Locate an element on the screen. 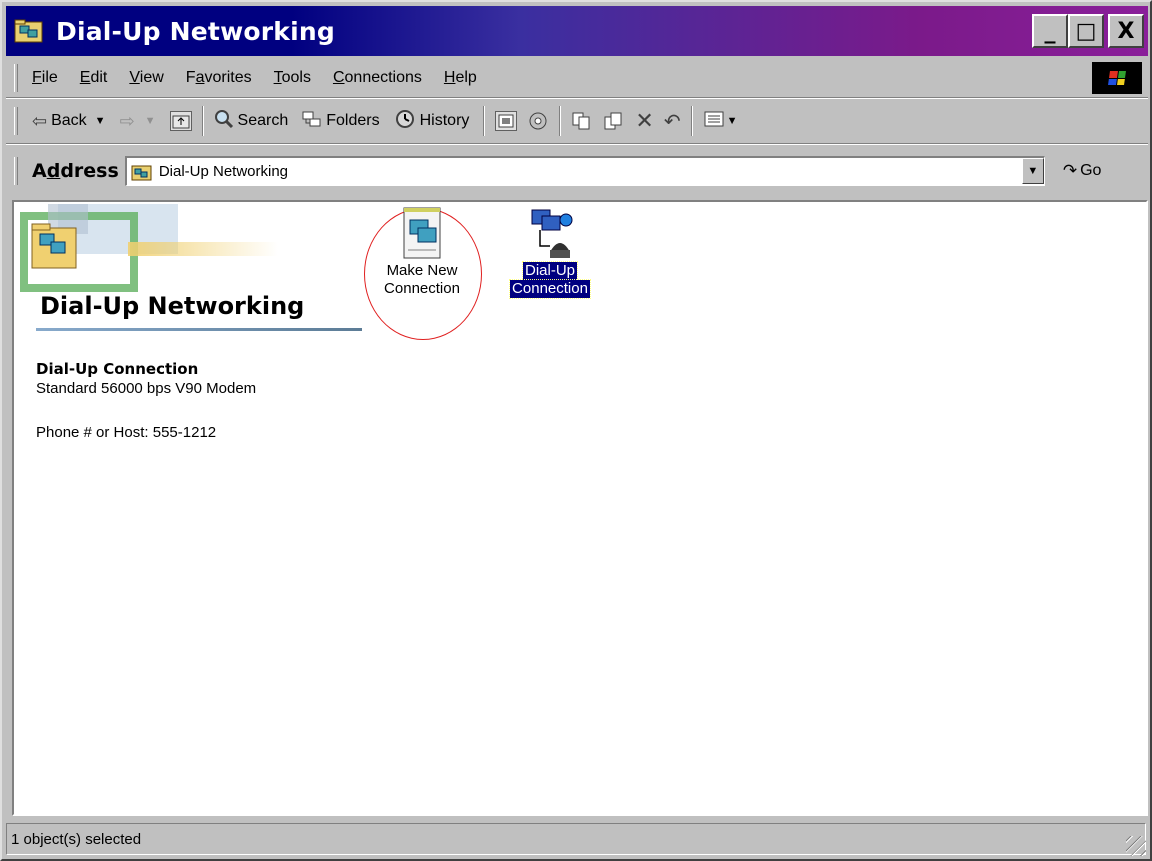 The height and width of the screenshot is (861, 1152). cut-icon is located at coordinates (582, 121).